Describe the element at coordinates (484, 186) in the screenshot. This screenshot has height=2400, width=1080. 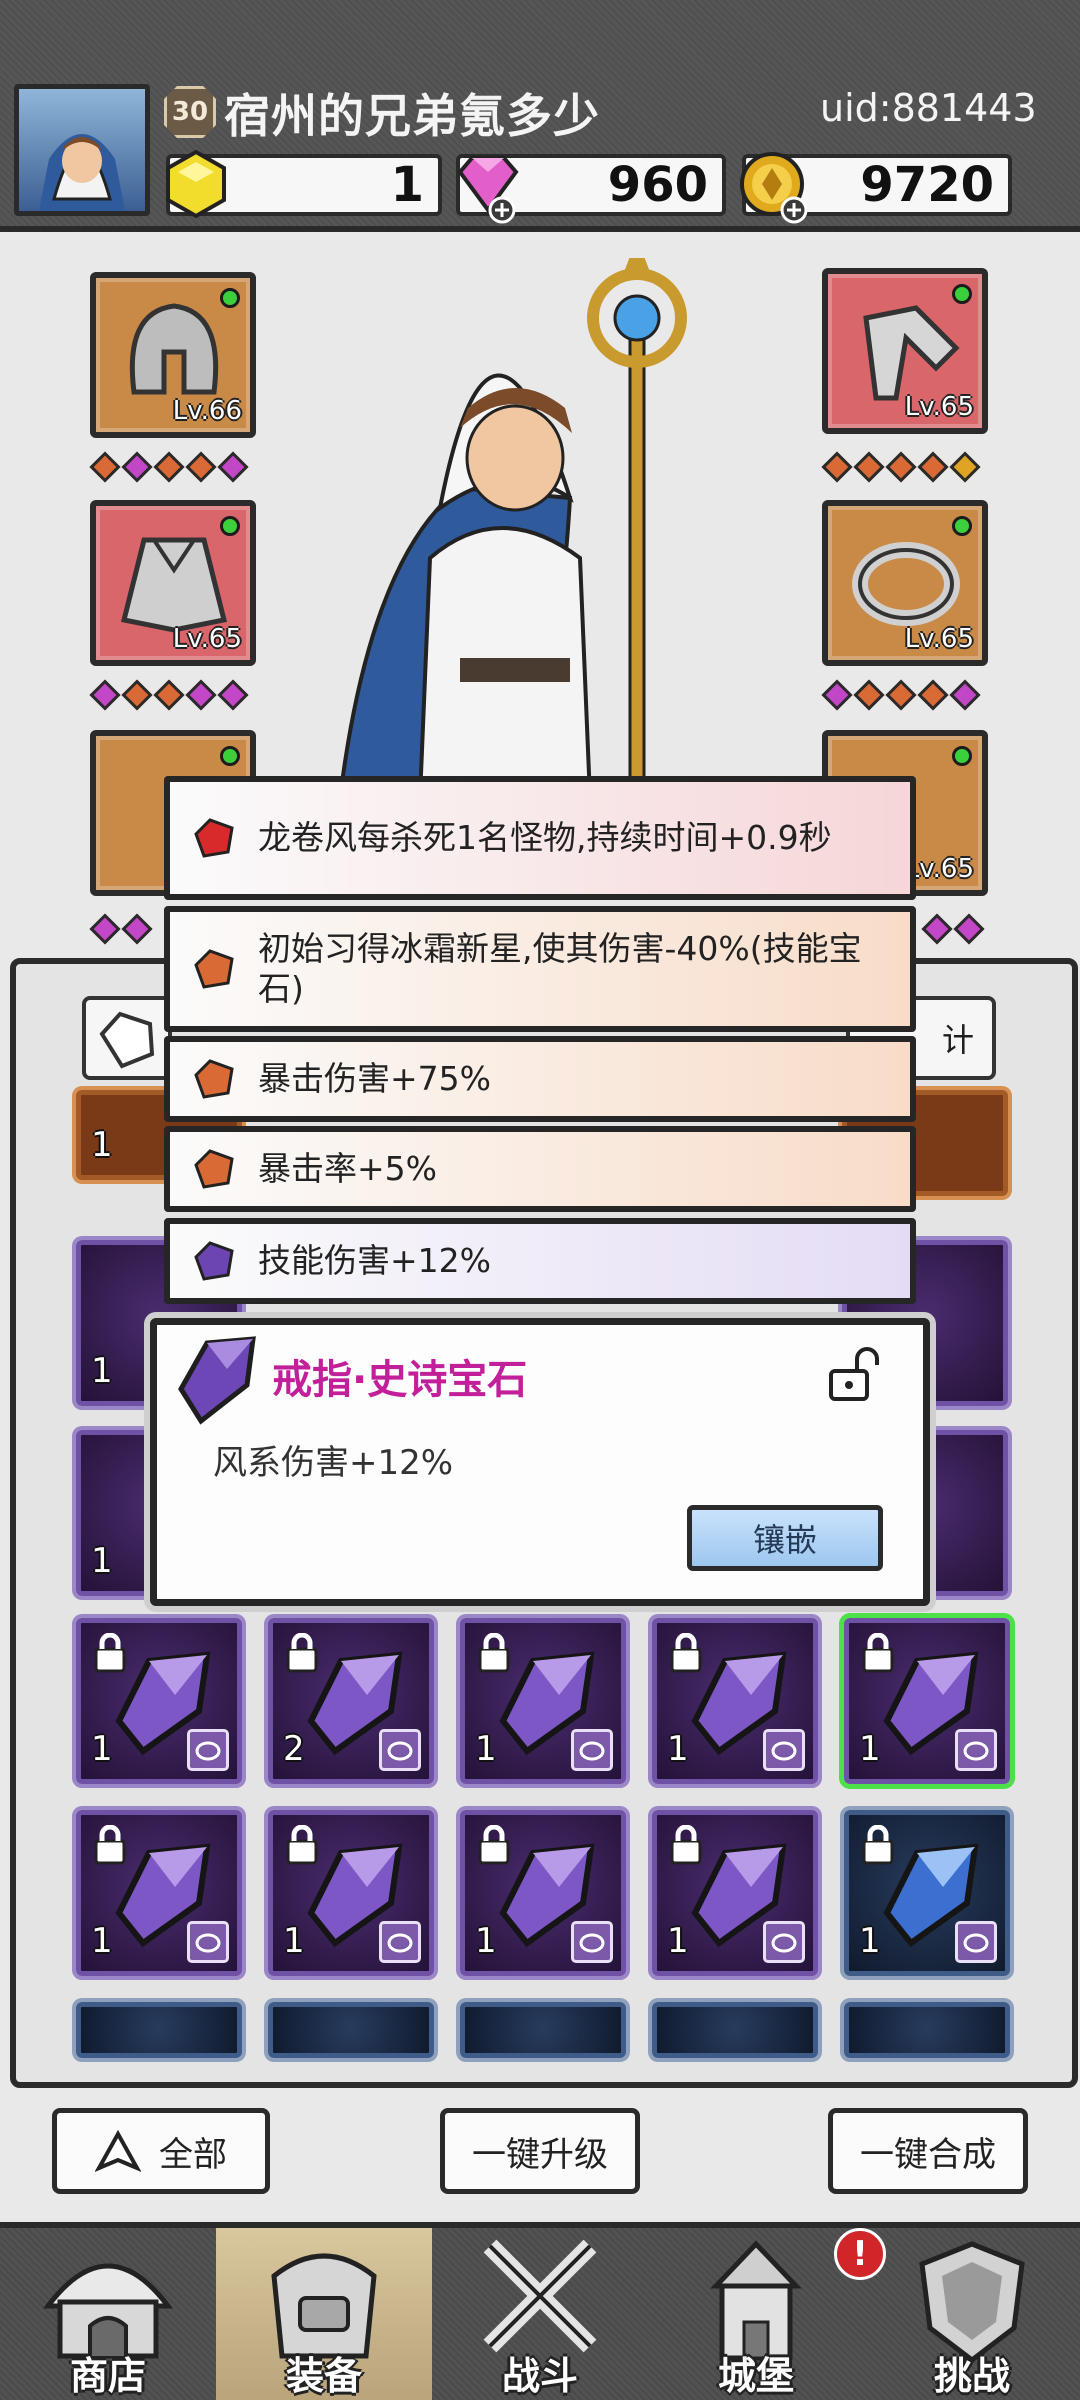
I see `diamond-icon` at that location.